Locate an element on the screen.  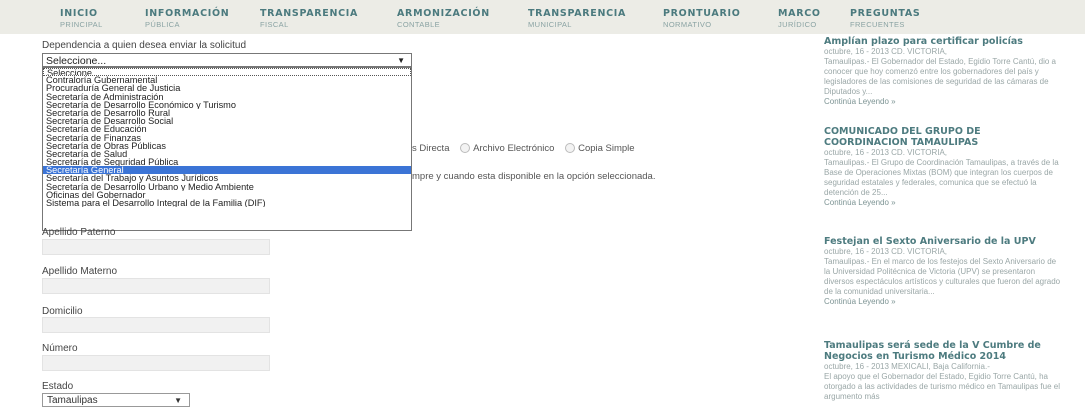
nav-label: INFORMACIÓN is located at coordinates (187, 13).